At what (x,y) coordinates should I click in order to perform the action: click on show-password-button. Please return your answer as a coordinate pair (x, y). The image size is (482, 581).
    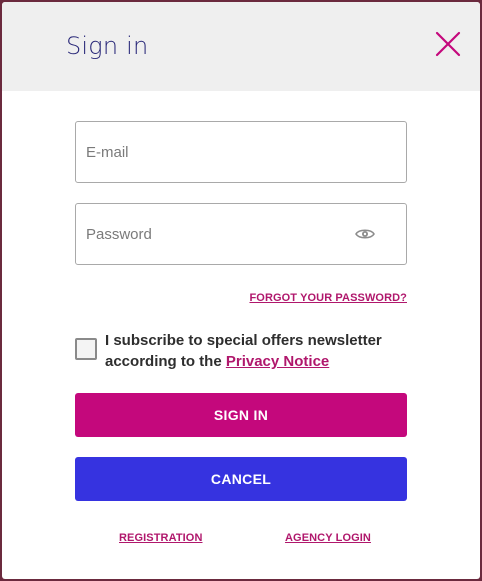
    Looking at the image, I should click on (365, 234).